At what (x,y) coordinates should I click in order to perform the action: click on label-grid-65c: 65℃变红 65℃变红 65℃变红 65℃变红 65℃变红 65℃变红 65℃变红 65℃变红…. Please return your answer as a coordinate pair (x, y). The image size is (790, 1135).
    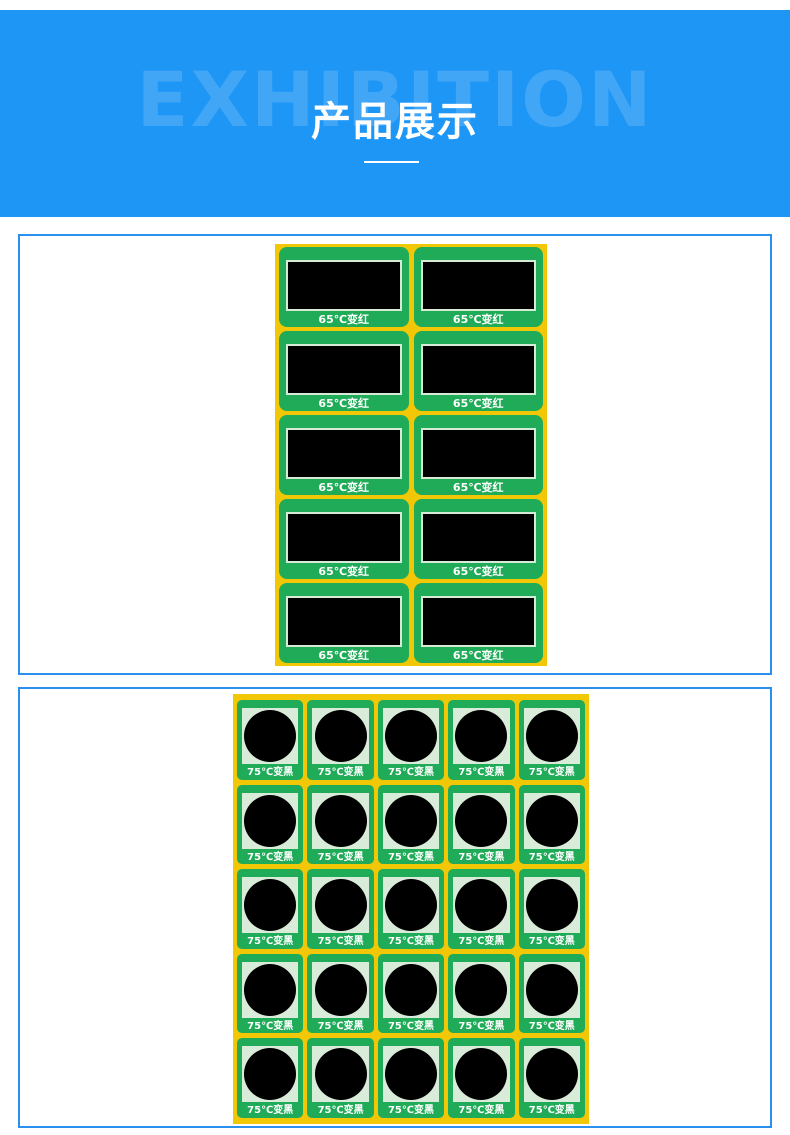
    Looking at the image, I should click on (411, 455).